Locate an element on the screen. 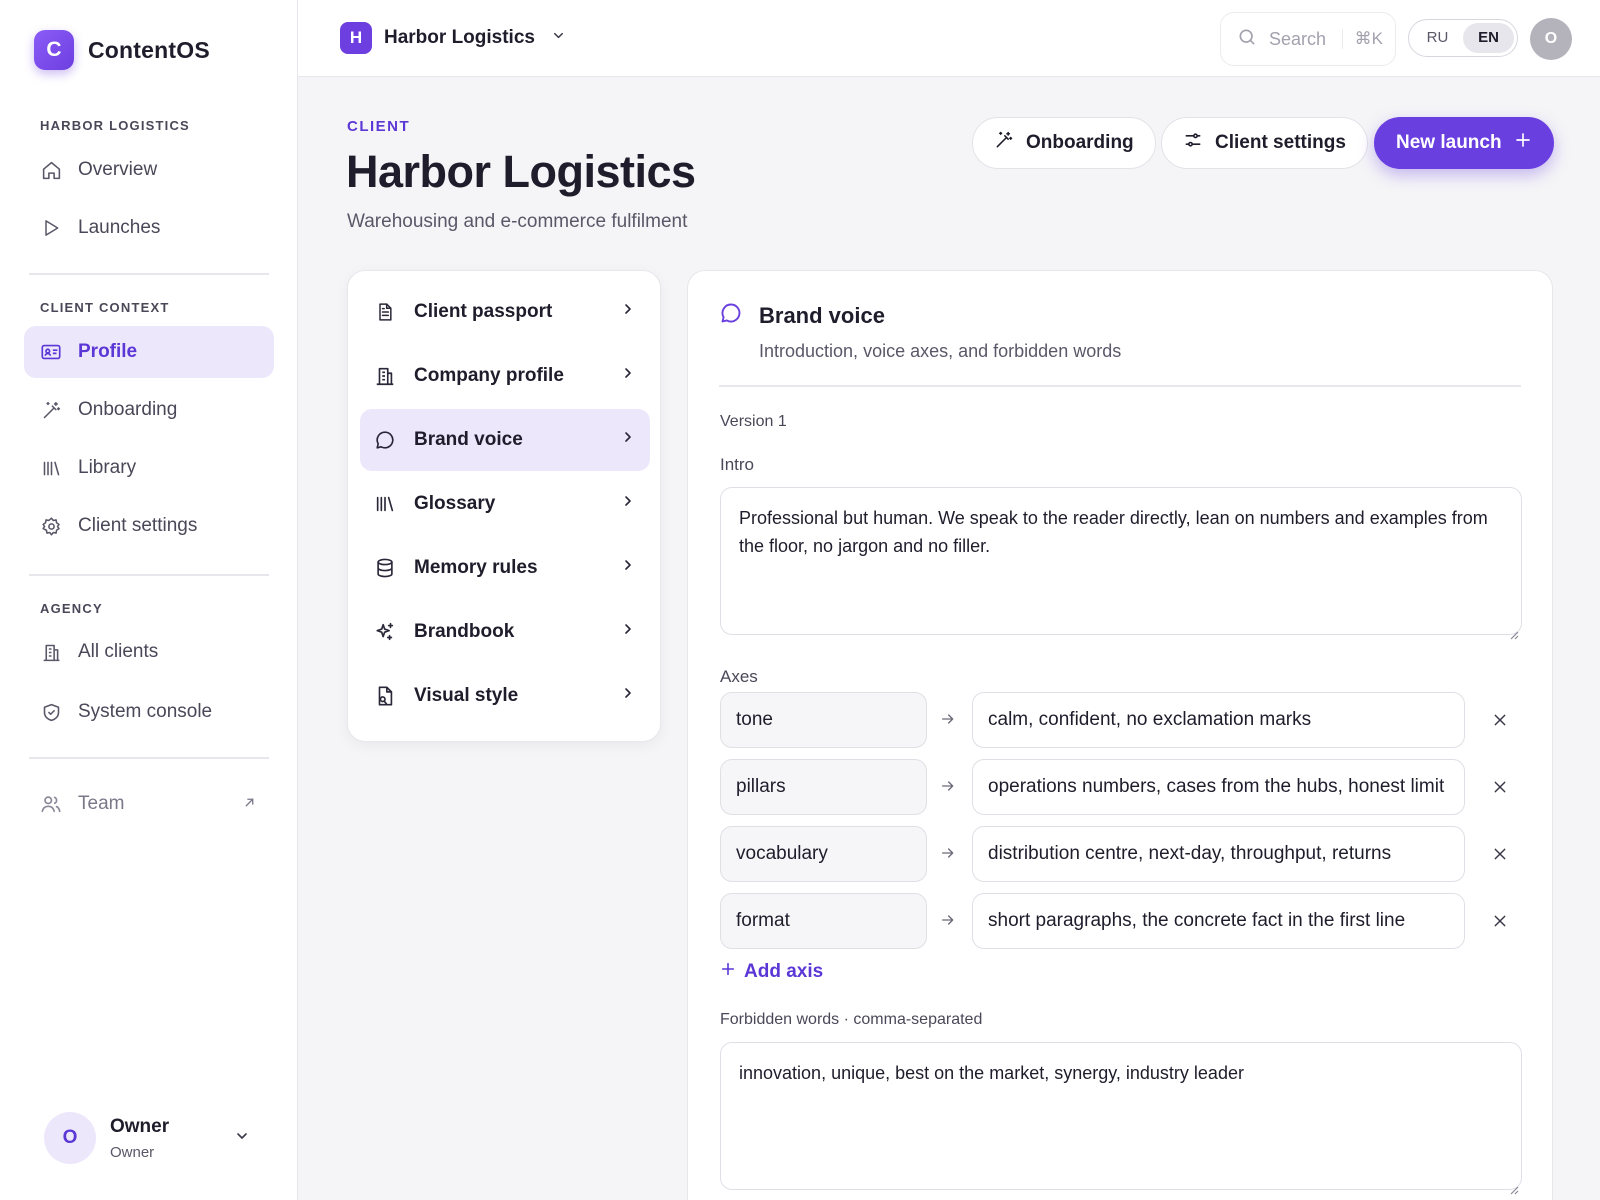  sparkles-icon is located at coordinates (385, 632).